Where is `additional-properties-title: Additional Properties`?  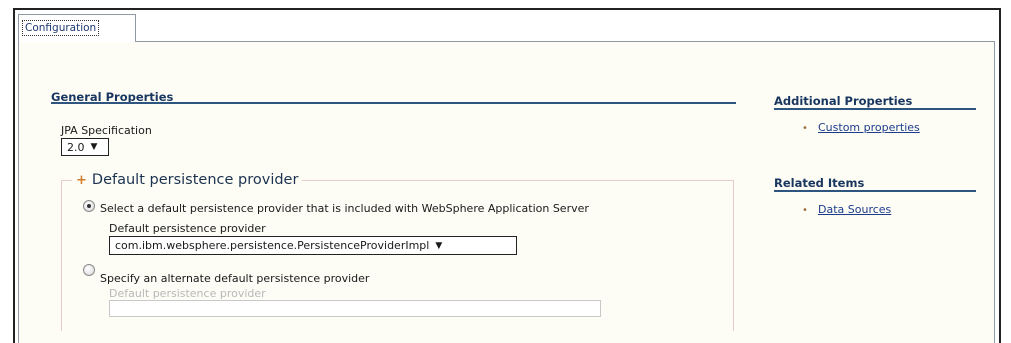 additional-properties-title: Additional Properties is located at coordinates (843, 101).